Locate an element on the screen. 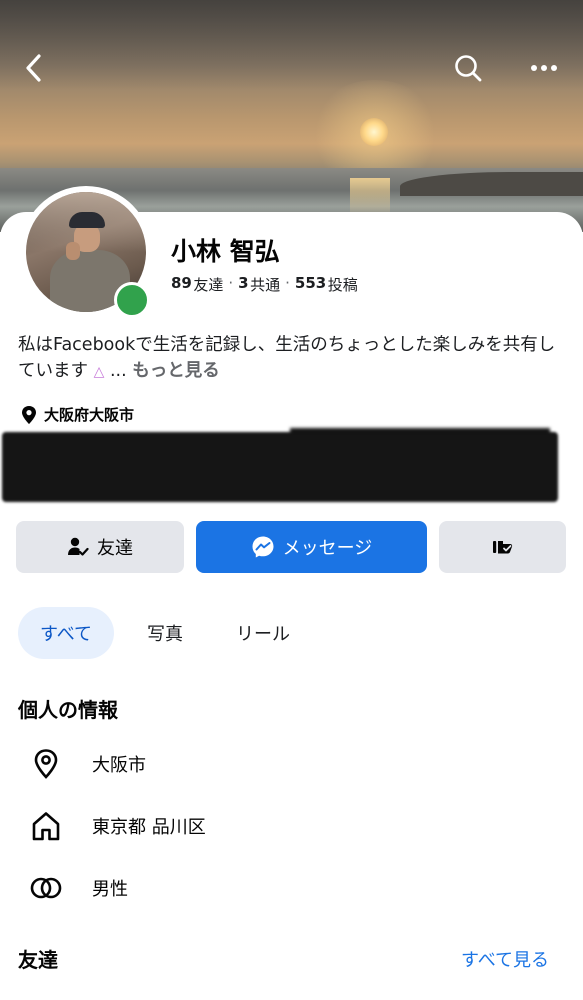 This screenshot has height=1000, width=583. see-more-link: もっと見る is located at coordinates (176, 371).